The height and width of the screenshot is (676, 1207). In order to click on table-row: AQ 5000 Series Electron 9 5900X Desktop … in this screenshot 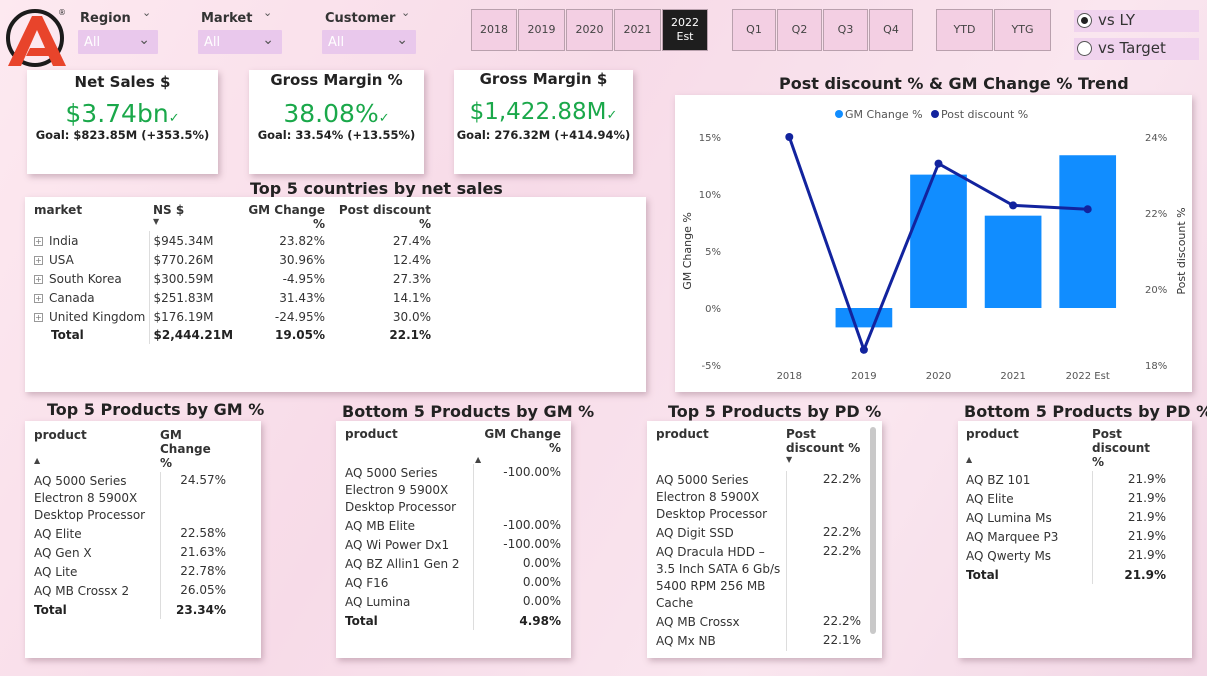, I will do `click(453, 490)`.